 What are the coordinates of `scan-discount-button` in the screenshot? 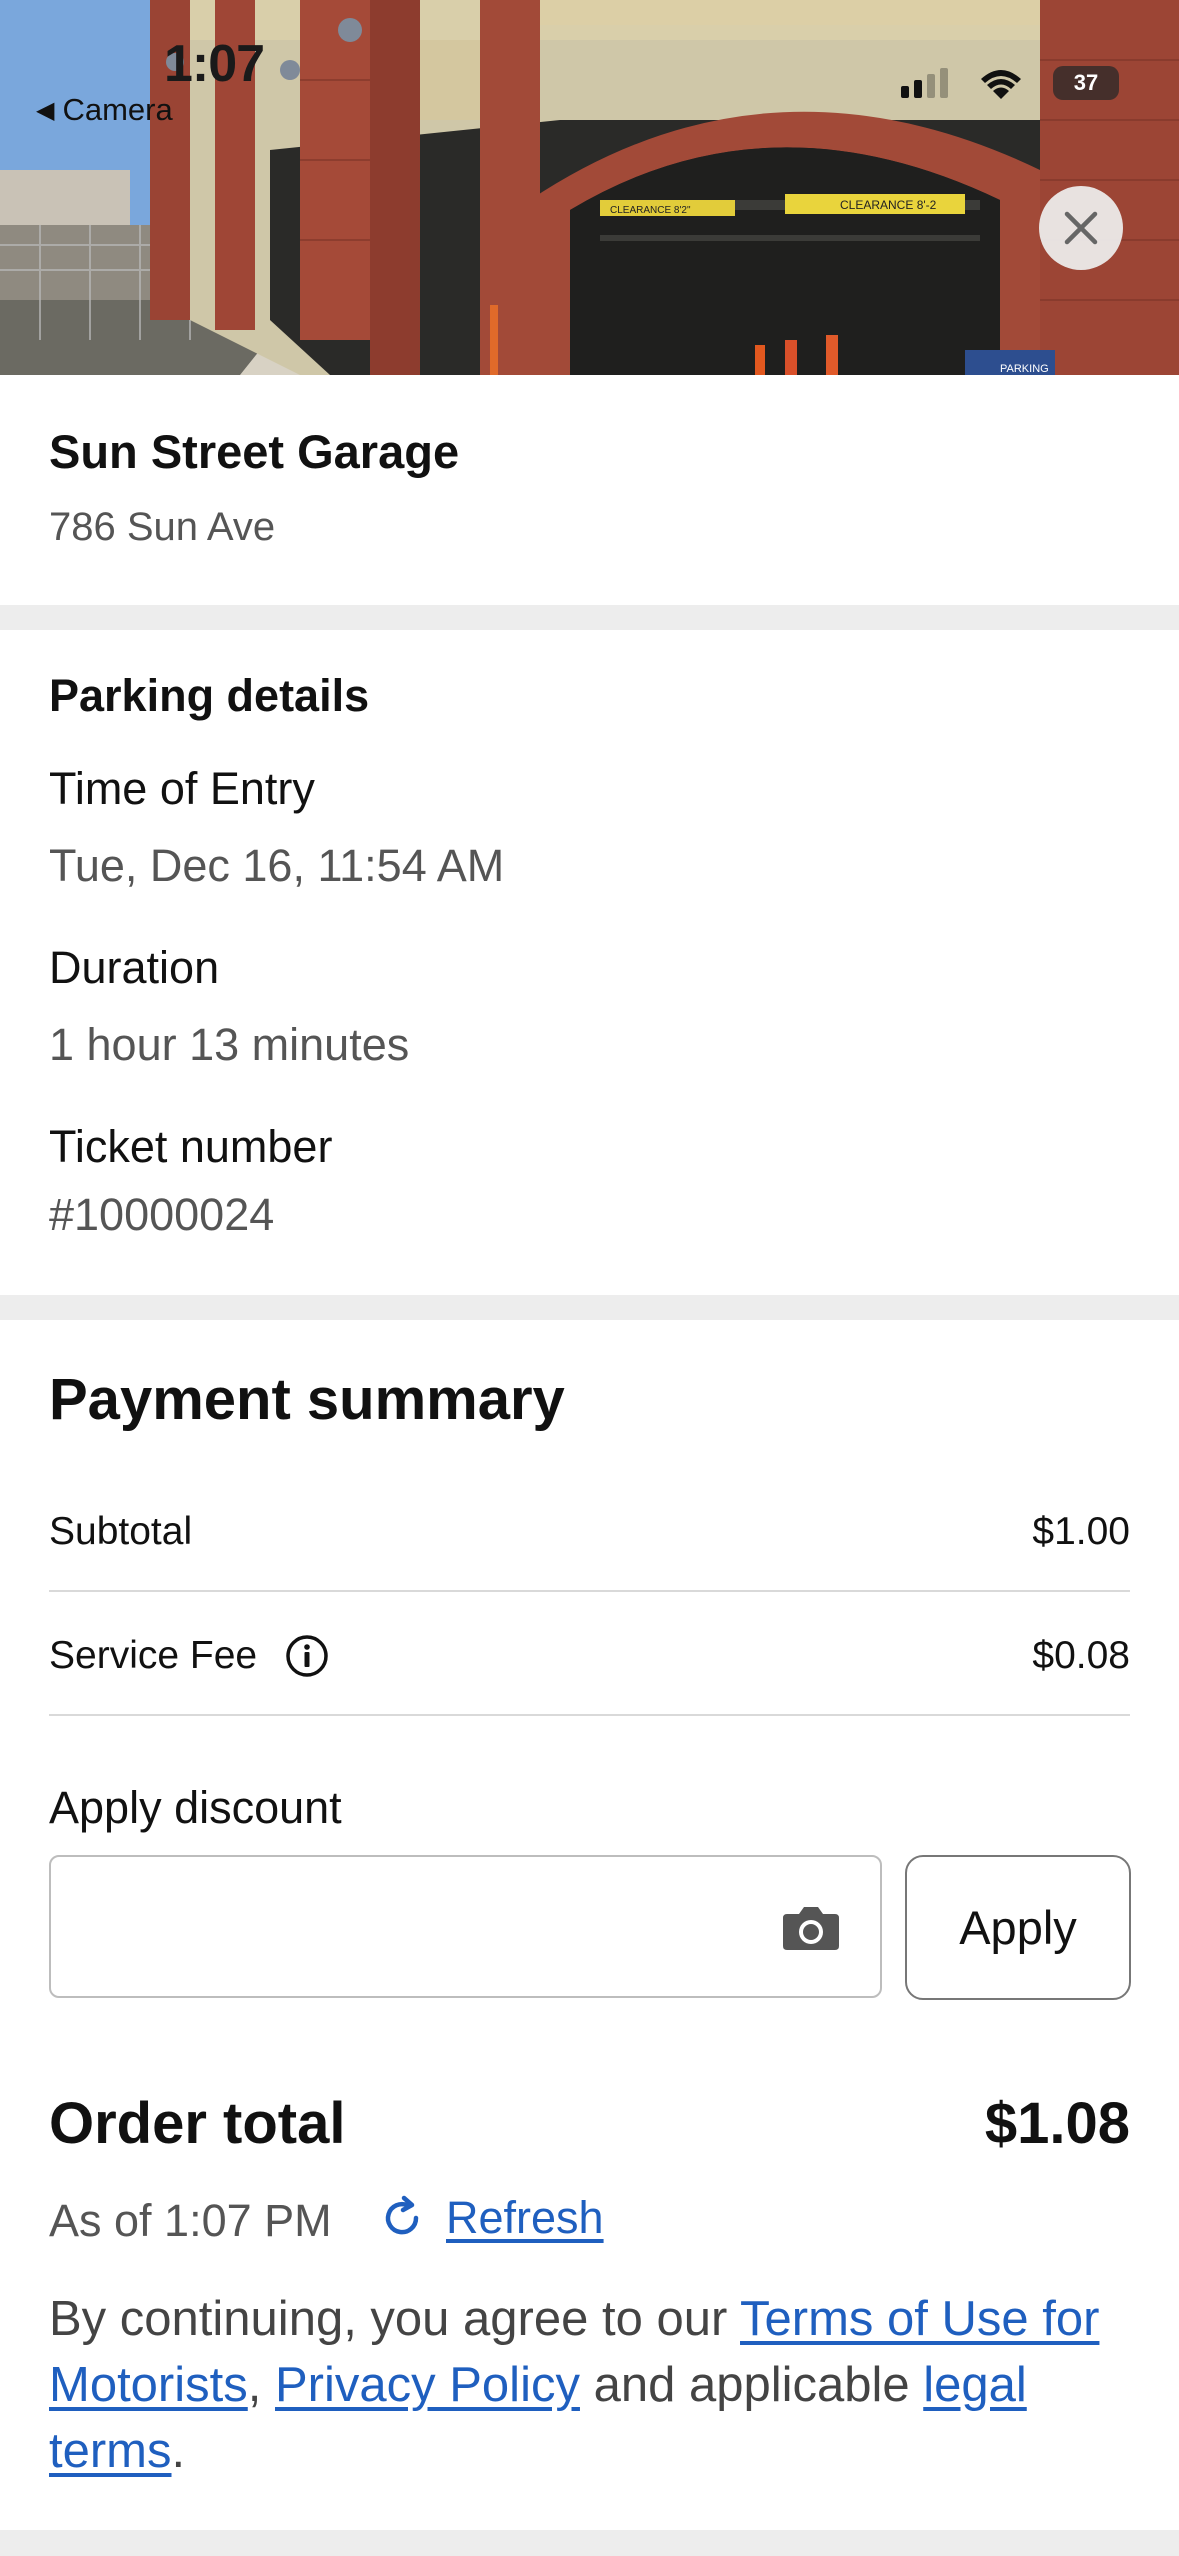 It's located at (811, 1928).